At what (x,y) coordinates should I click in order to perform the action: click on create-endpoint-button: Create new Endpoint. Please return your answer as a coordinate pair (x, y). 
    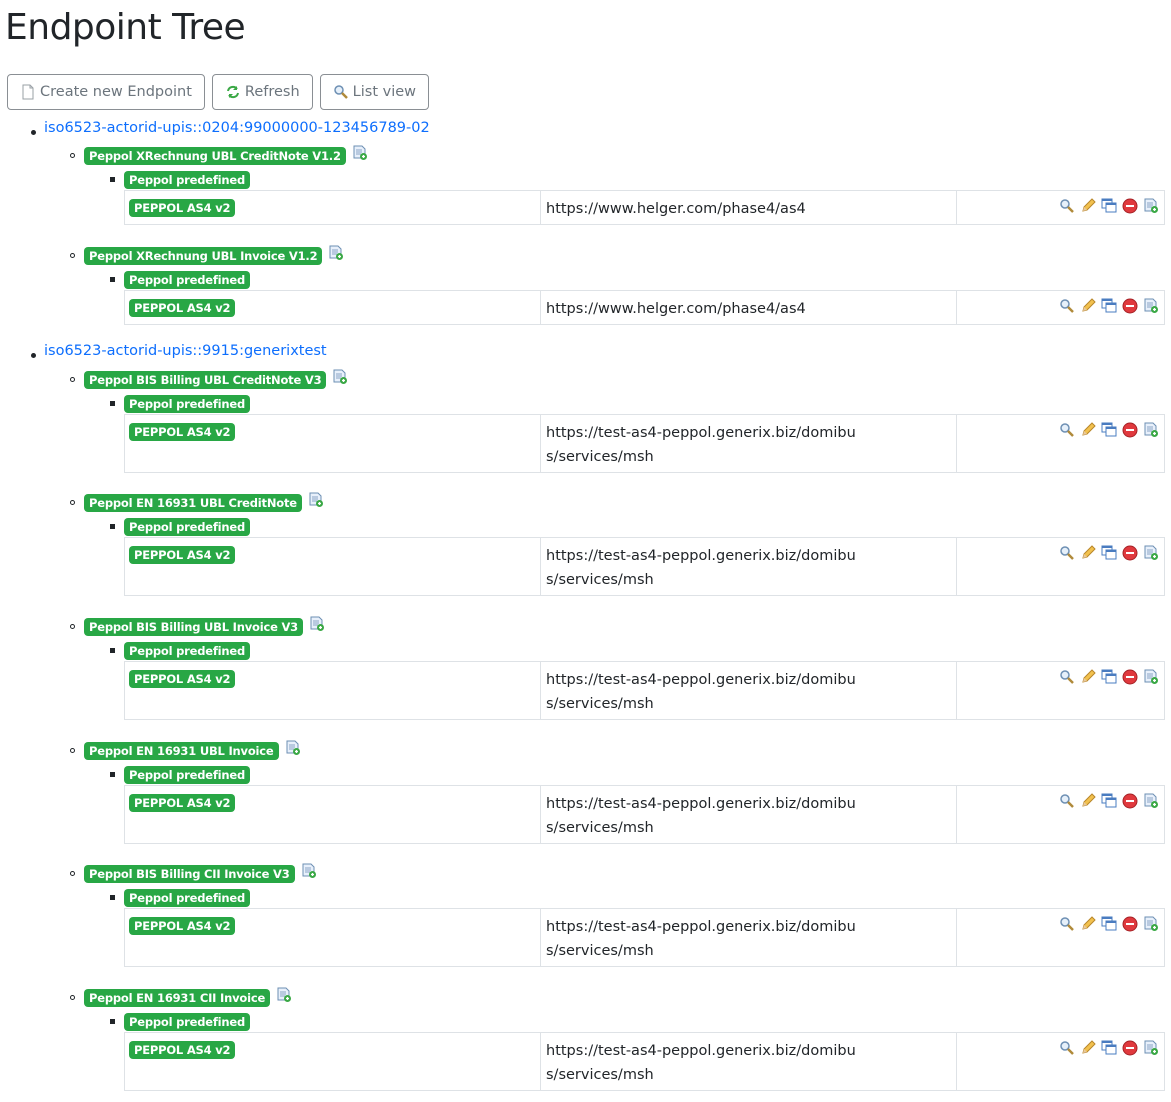
    Looking at the image, I should click on (106, 92).